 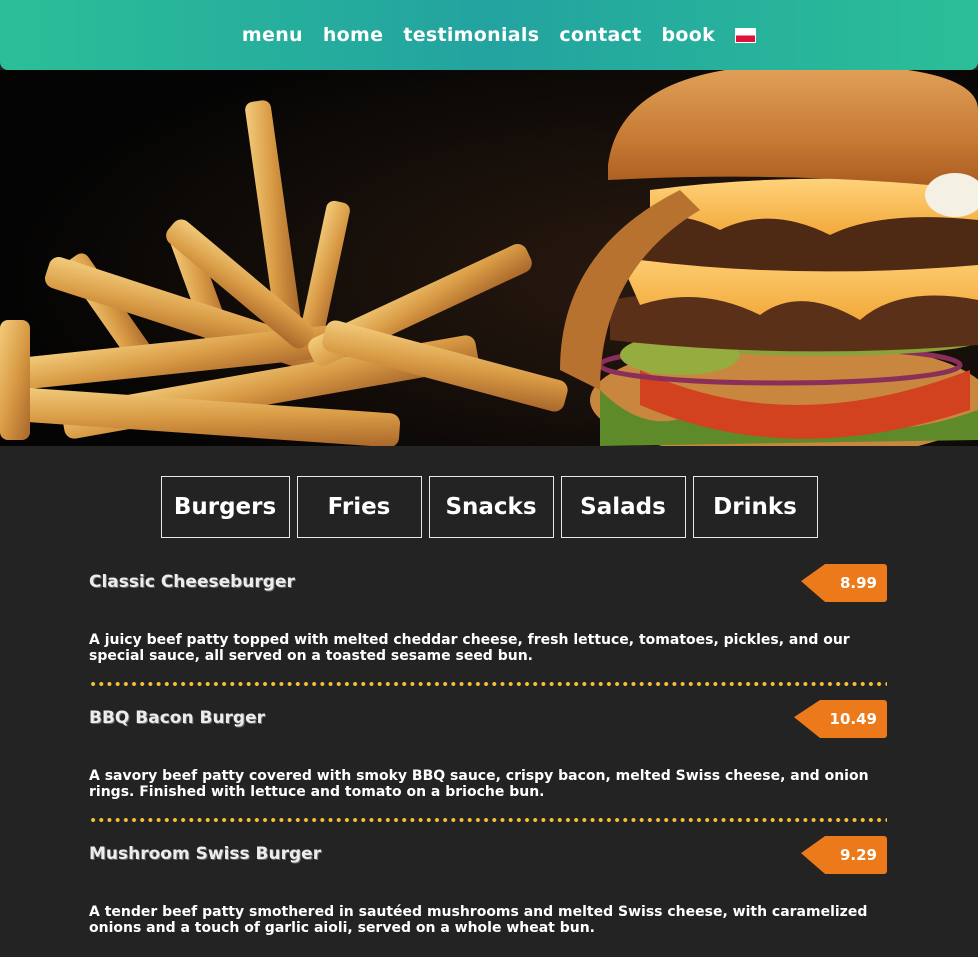 I want to click on menu-item-header: Mushroom Swiss Burger 9.29, so click(x=488, y=856).